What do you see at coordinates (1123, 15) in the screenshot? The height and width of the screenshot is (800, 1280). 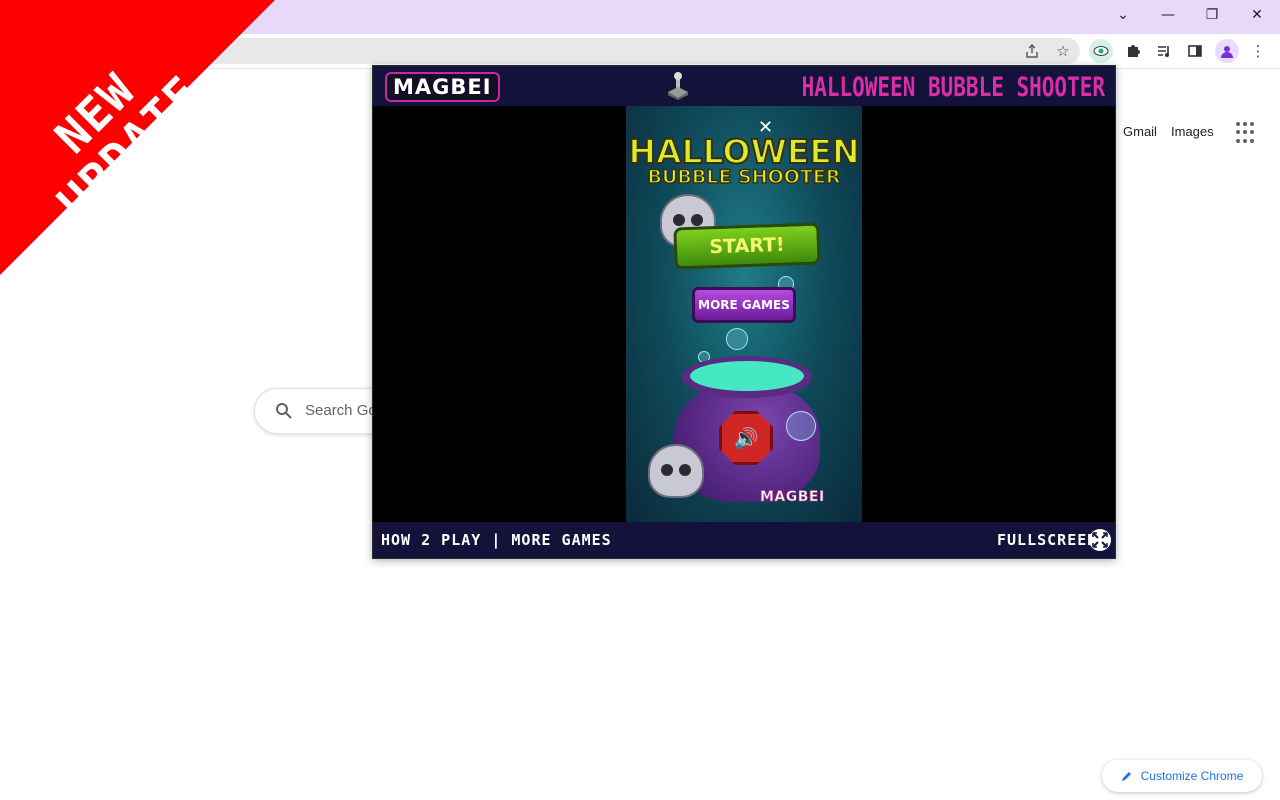 I see `tab-search-button: ⌄` at bounding box center [1123, 15].